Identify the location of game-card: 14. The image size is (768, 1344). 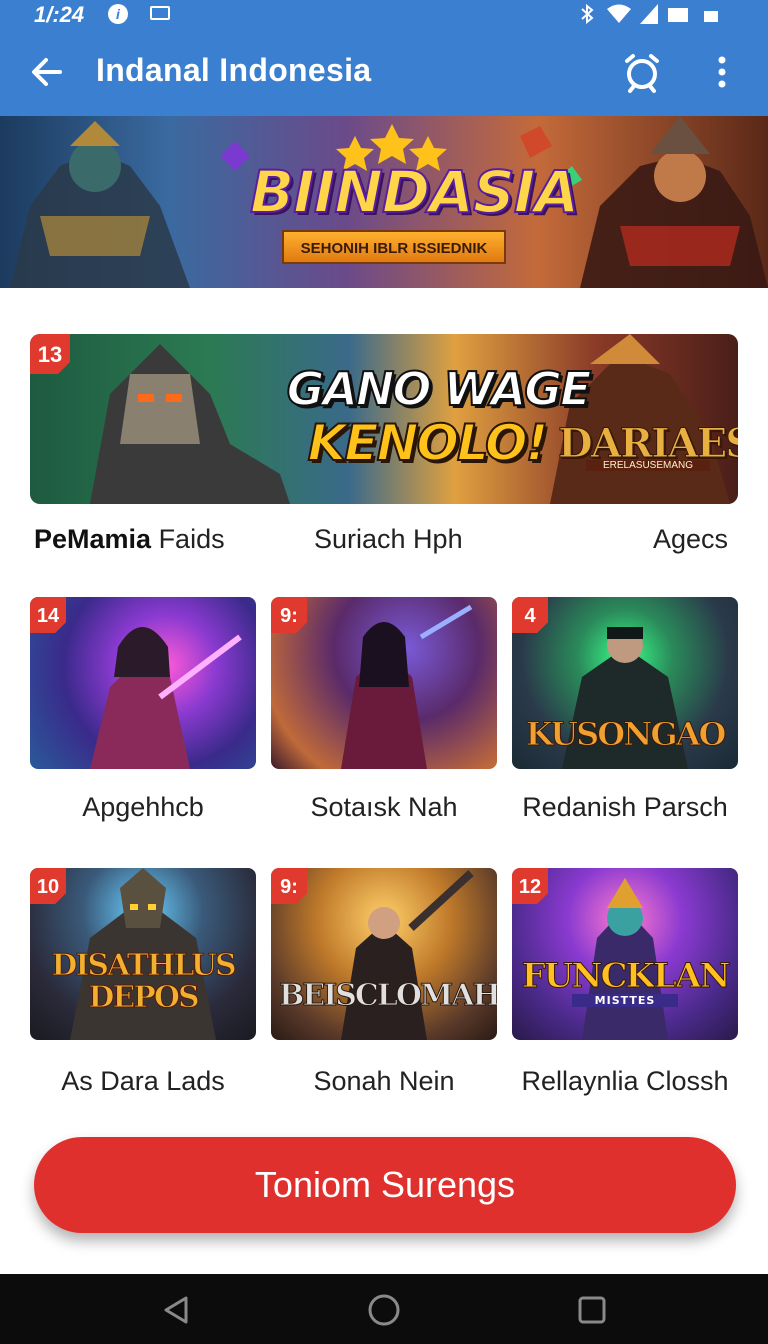
(143, 683).